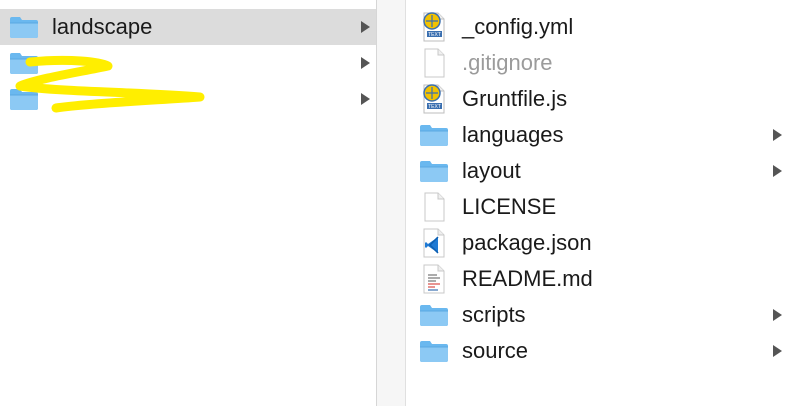 The height and width of the screenshot is (406, 806). Describe the element at coordinates (606, 27) in the screenshot. I see `file-row-config-yml: TEXT _config.yml` at that location.